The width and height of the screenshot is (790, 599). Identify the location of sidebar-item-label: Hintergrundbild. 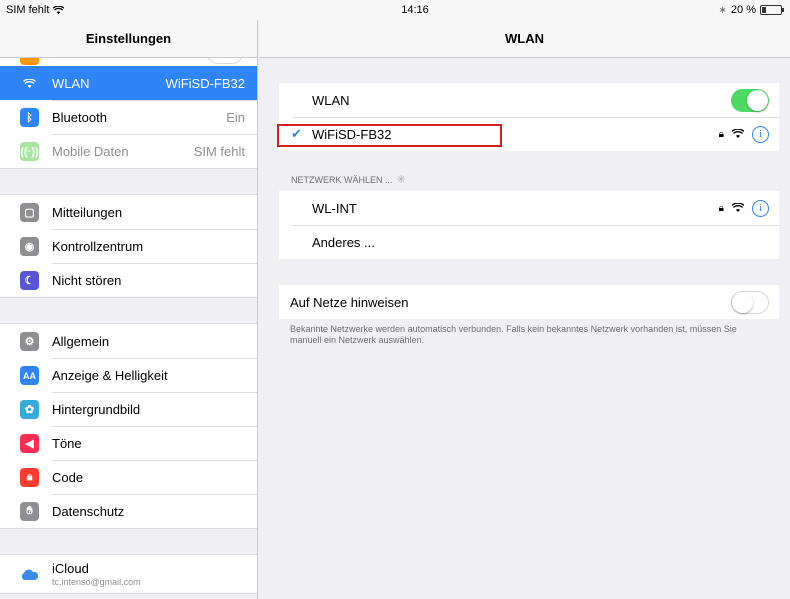
(96, 409).